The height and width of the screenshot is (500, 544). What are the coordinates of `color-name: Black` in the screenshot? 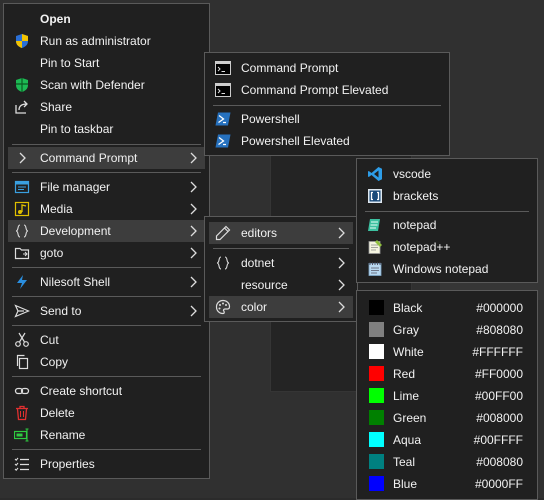 It's located at (408, 308).